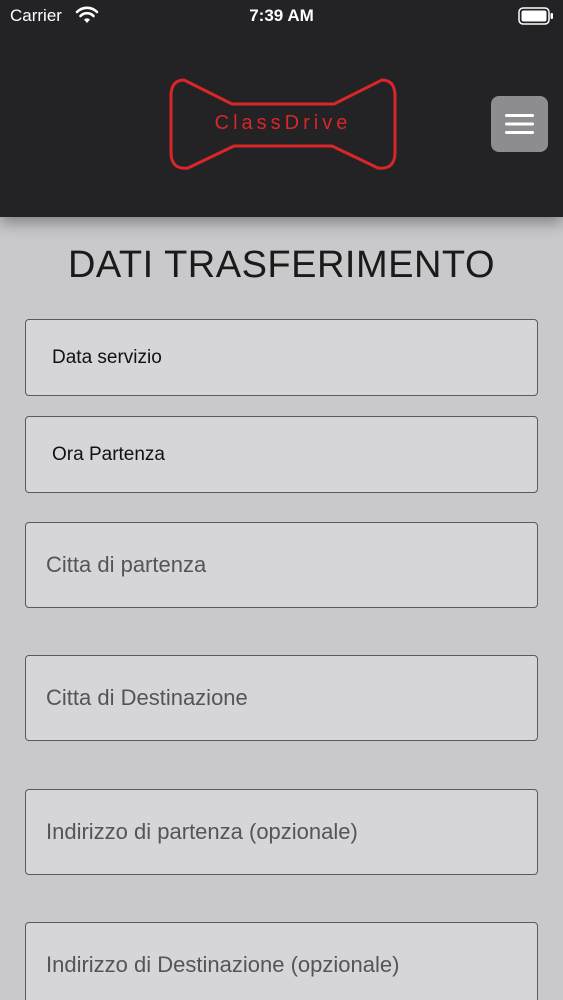  I want to click on status-time: 7:39 AM, so click(281, 15).